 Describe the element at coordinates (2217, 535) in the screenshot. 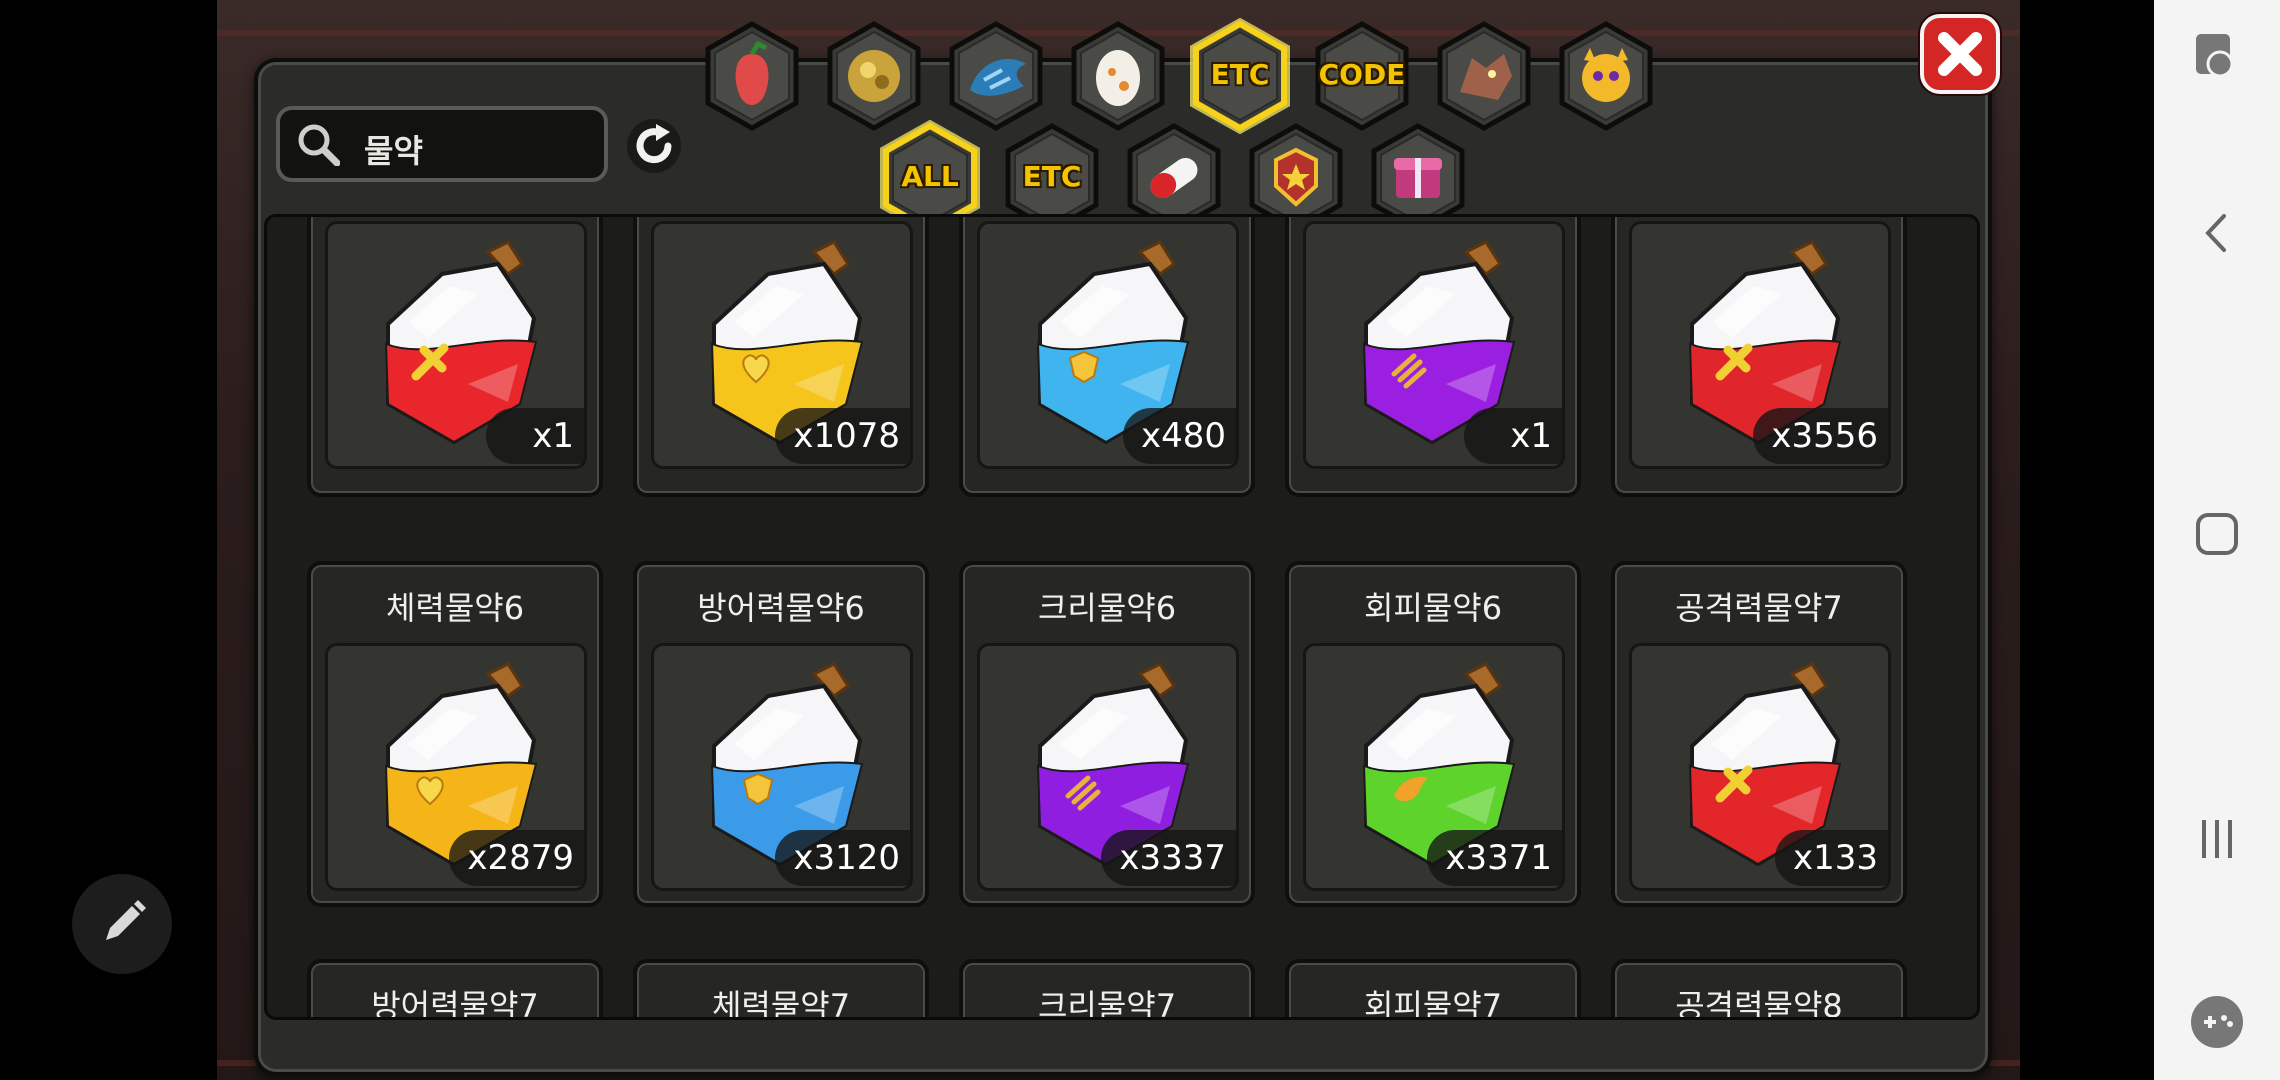

I see `home-icon` at that location.